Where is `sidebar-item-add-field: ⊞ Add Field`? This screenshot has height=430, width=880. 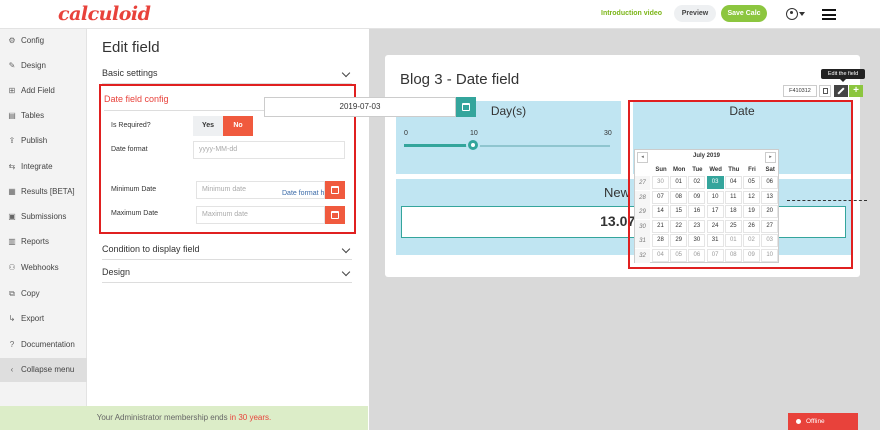 sidebar-item-add-field: ⊞ Add Field is located at coordinates (43, 91).